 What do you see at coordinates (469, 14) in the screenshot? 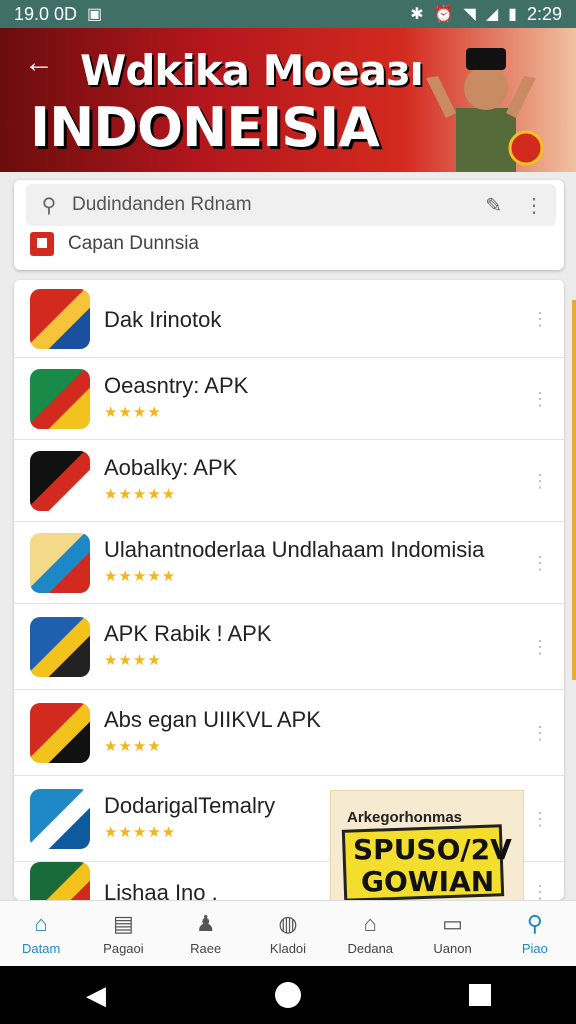
I see `wifi-icon: ◥` at bounding box center [469, 14].